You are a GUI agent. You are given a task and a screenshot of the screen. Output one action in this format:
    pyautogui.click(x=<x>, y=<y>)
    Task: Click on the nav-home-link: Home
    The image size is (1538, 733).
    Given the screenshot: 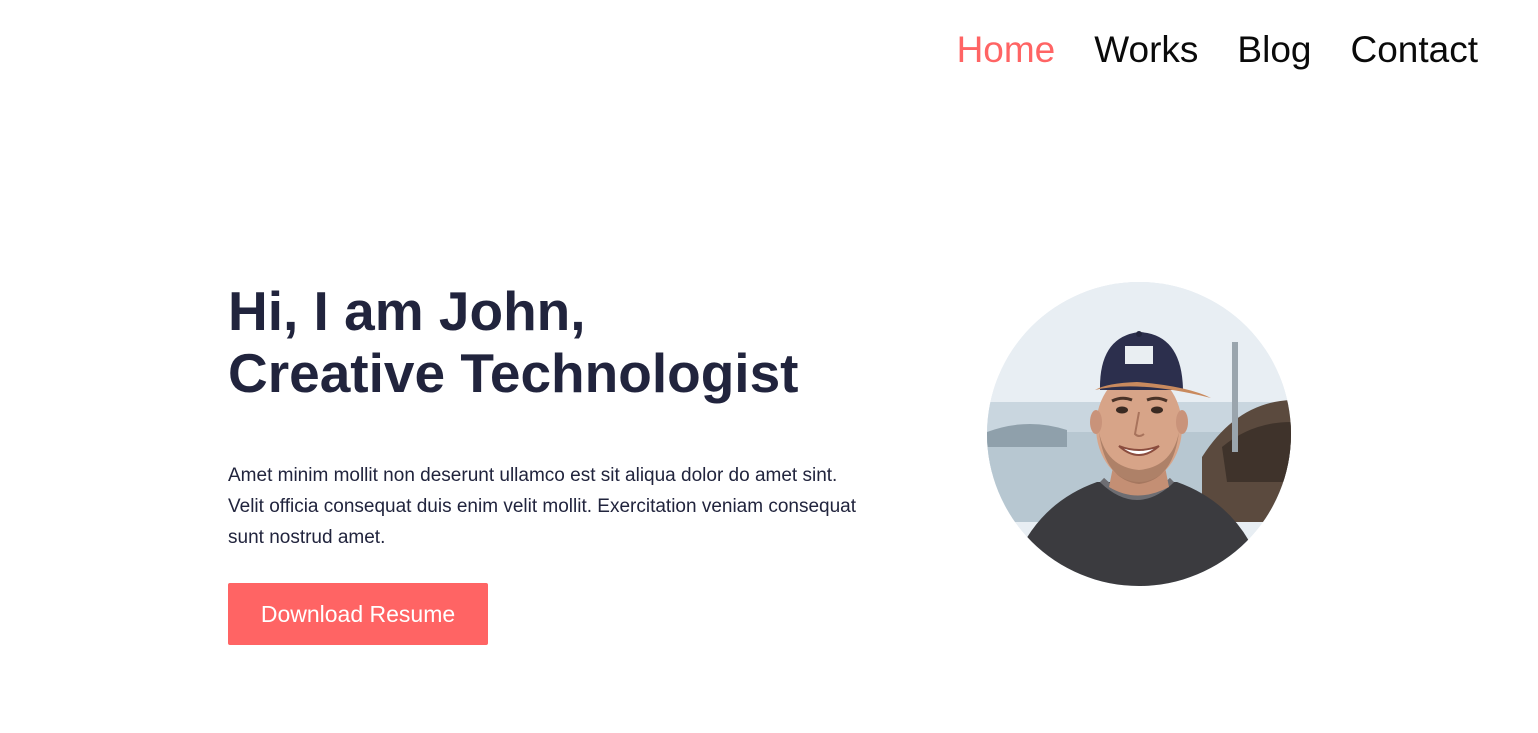 What is the action you would take?
    pyautogui.click(x=1006, y=50)
    